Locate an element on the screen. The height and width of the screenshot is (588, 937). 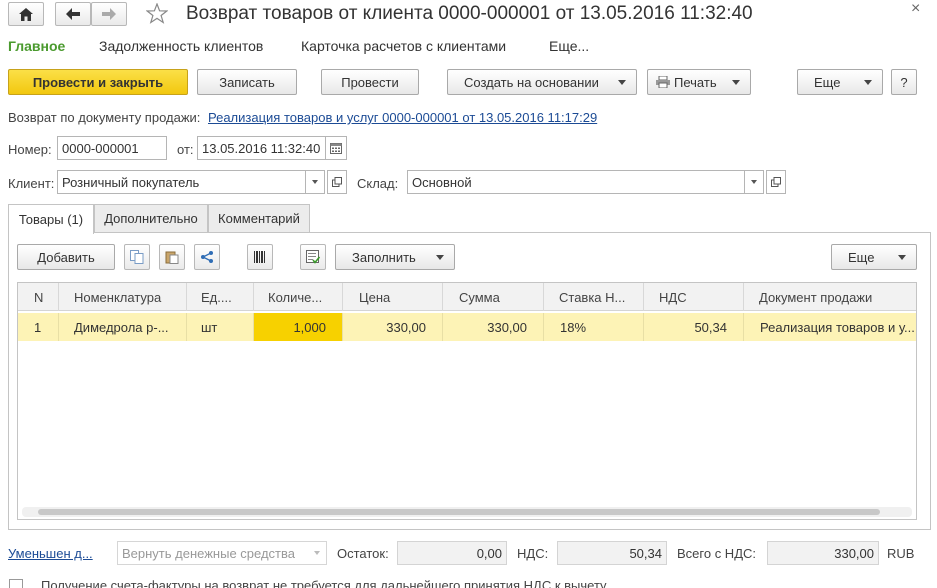
checklist-icon is located at coordinates (313, 257).